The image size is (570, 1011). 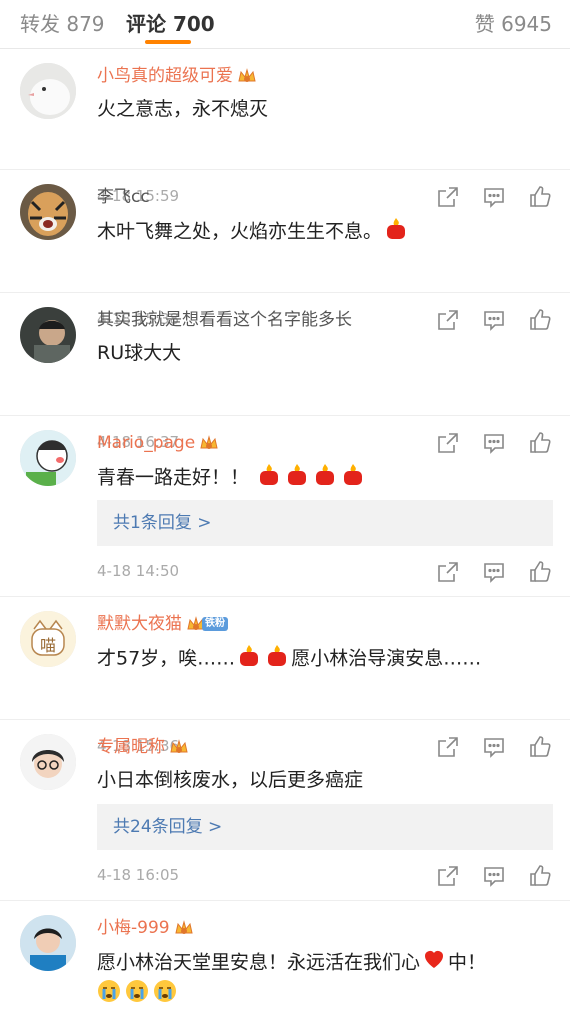 I want to click on comment-time: 4-18 16:05, so click(x=138, y=875).